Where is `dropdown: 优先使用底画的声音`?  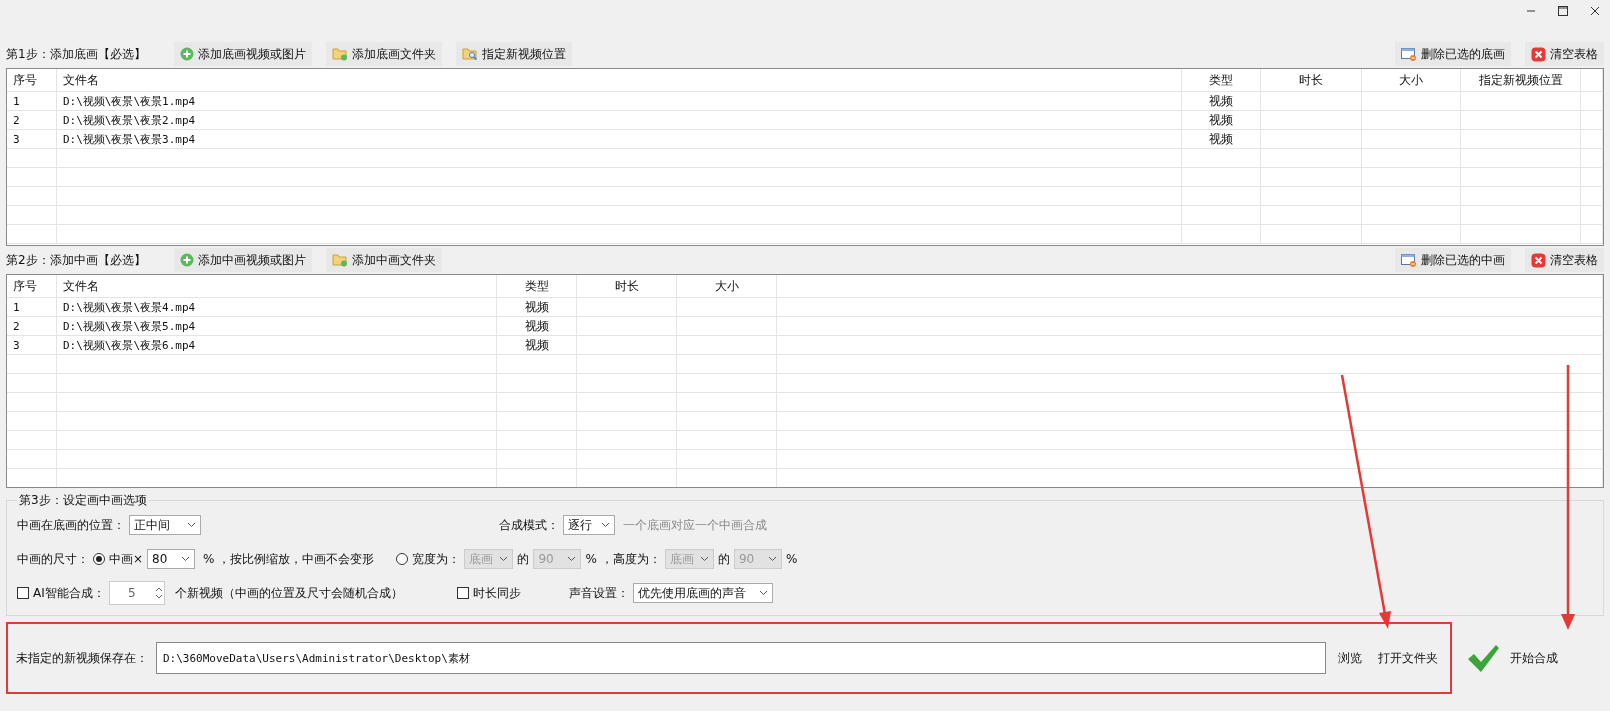
dropdown: 优先使用底画的声音 is located at coordinates (702, 593).